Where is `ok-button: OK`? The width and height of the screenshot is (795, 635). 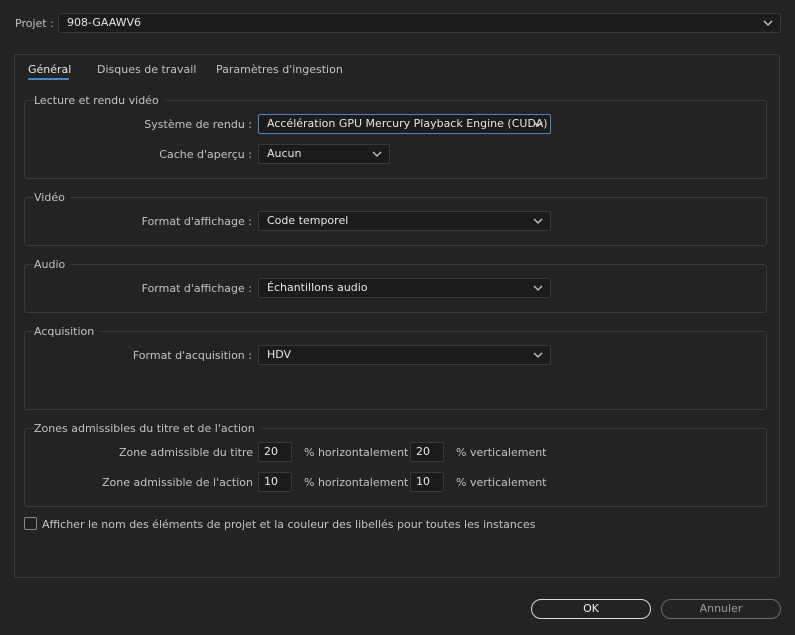 ok-button: OK is located at coordinates (591, 609).